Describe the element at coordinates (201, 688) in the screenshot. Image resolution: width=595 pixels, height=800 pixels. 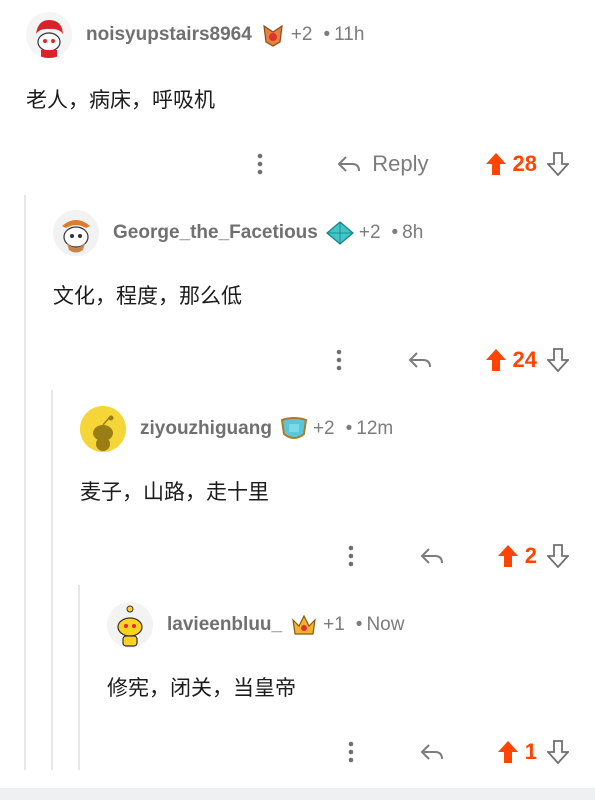
I see `comment-body: 修宪，闭关，当皇帝` at that location.